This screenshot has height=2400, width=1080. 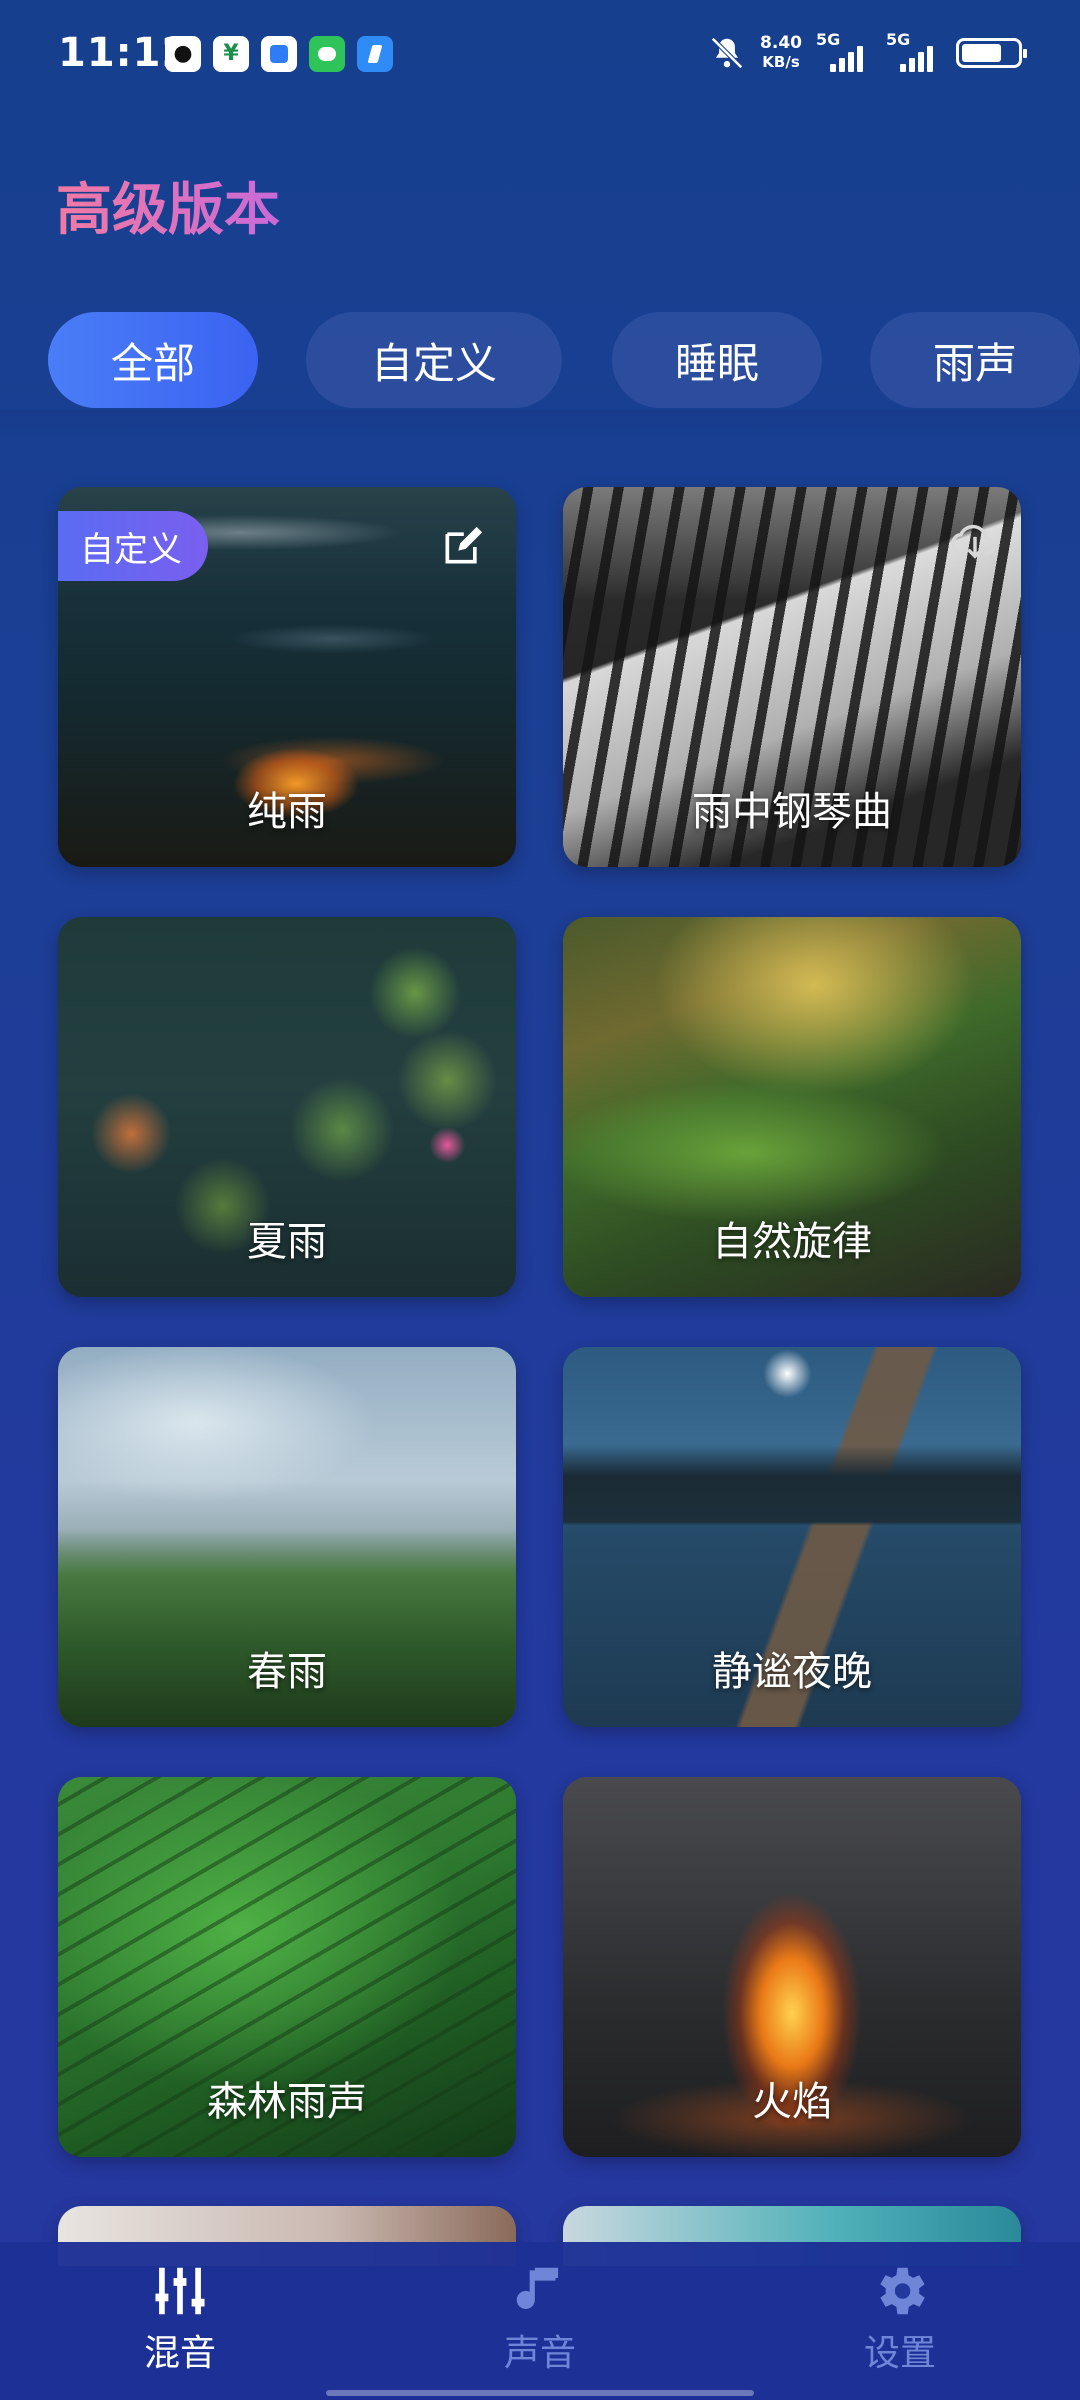 What do you see at coordinates (462, 547) in the screenshot?
I see `edit-icon` at bounding box center [462, 547].